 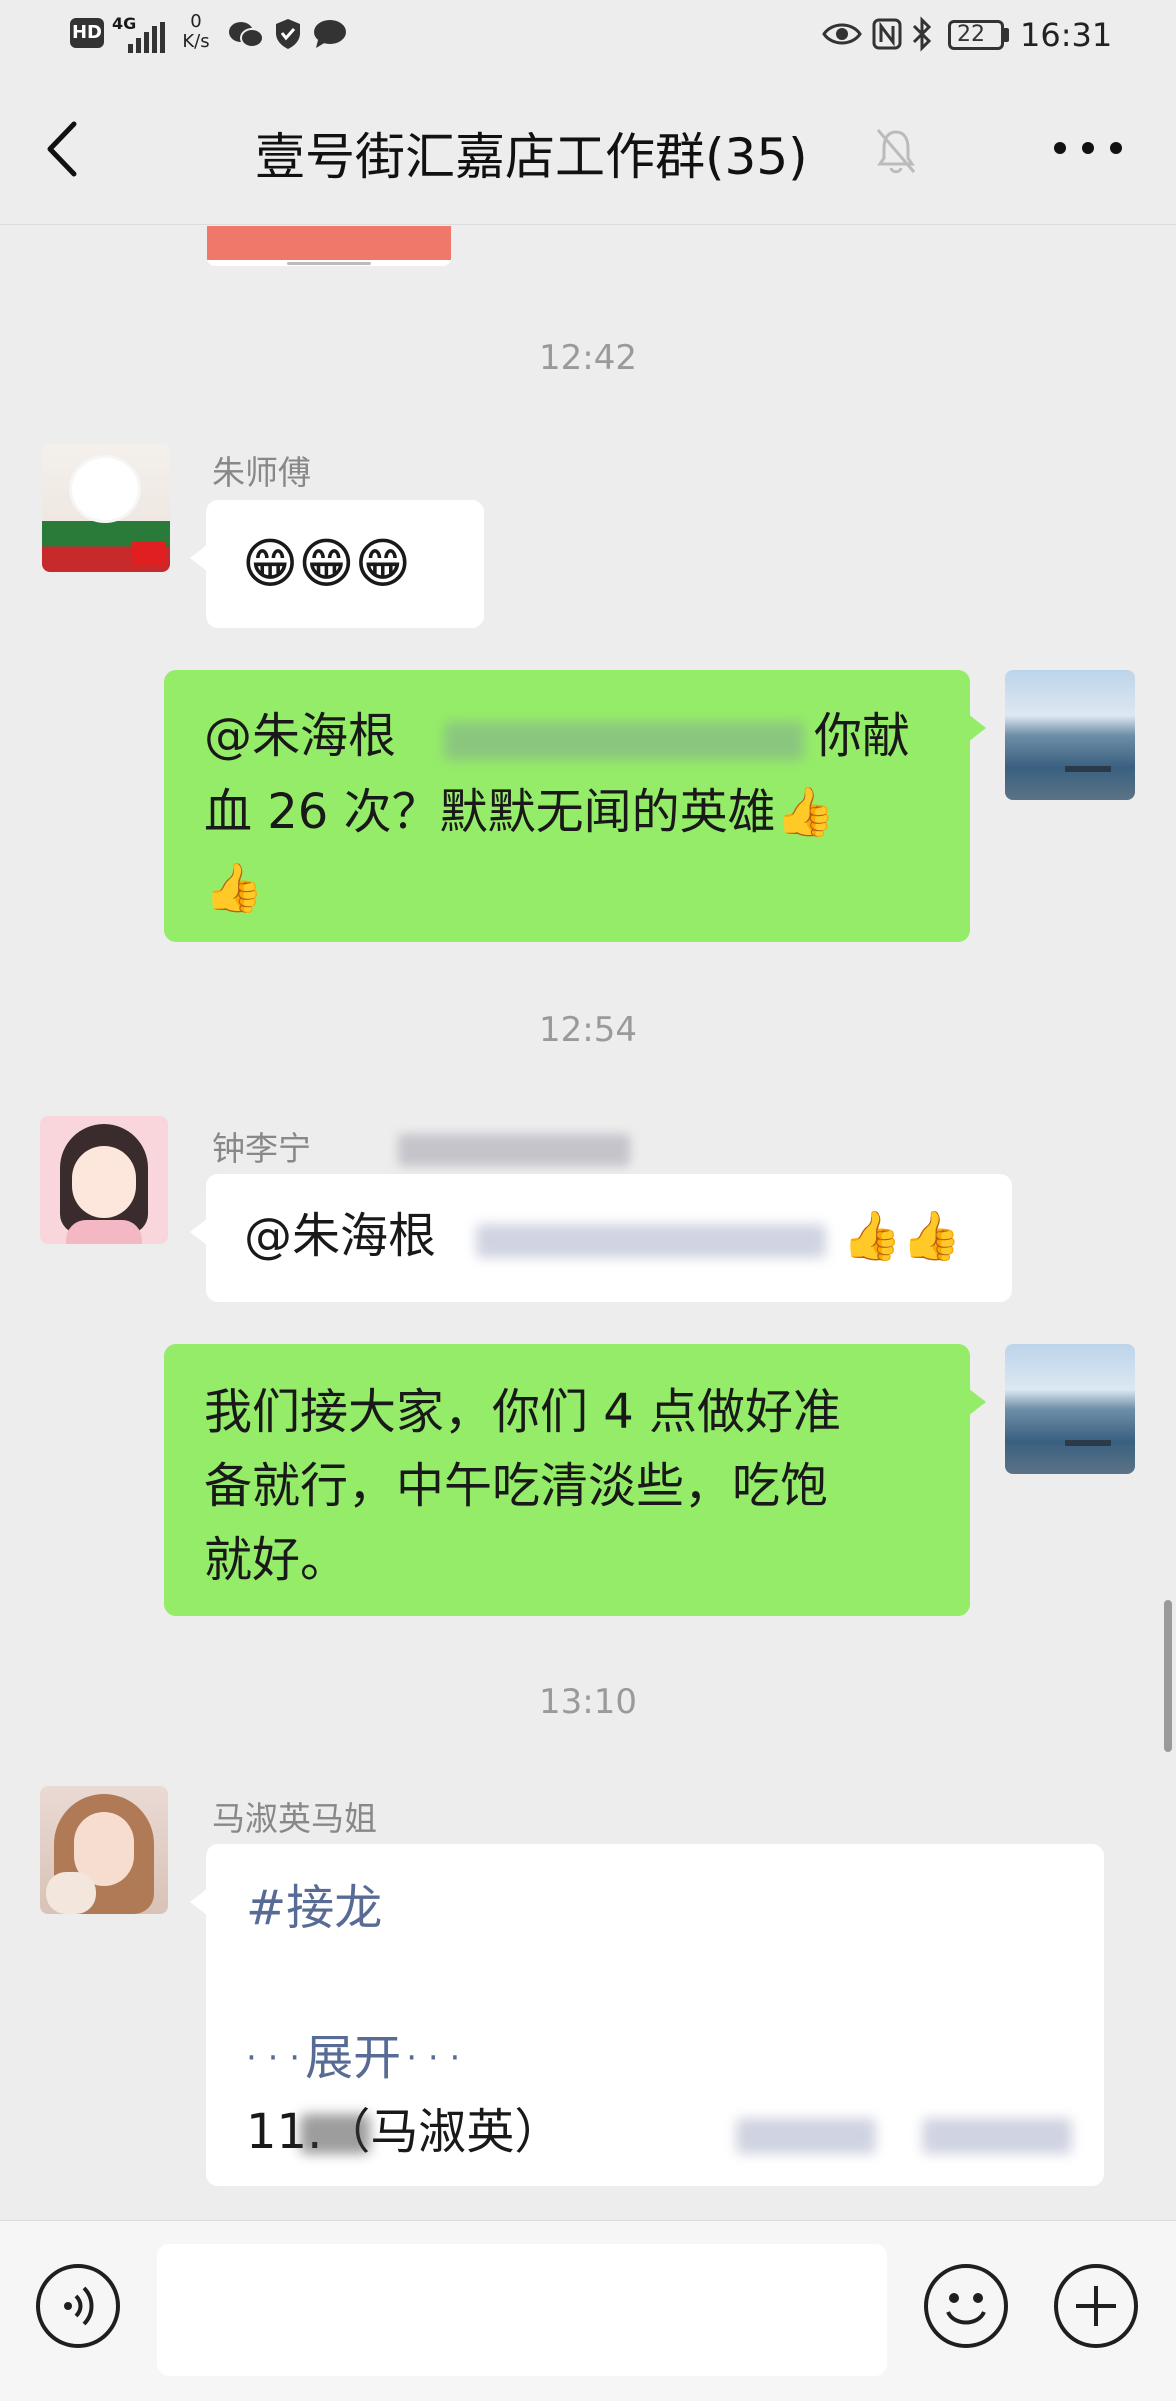 I want to click on bluetooth-icon, so click(x=922, y=34).